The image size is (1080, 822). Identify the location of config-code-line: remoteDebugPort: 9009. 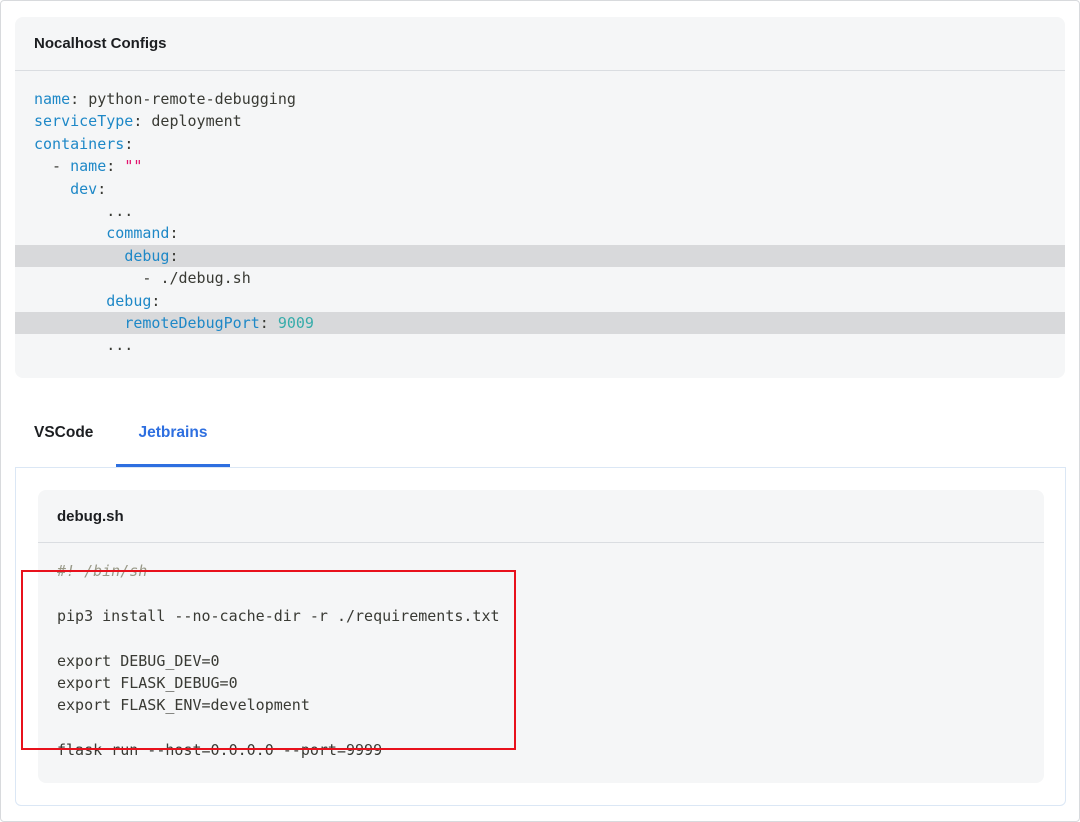
(540, 323).